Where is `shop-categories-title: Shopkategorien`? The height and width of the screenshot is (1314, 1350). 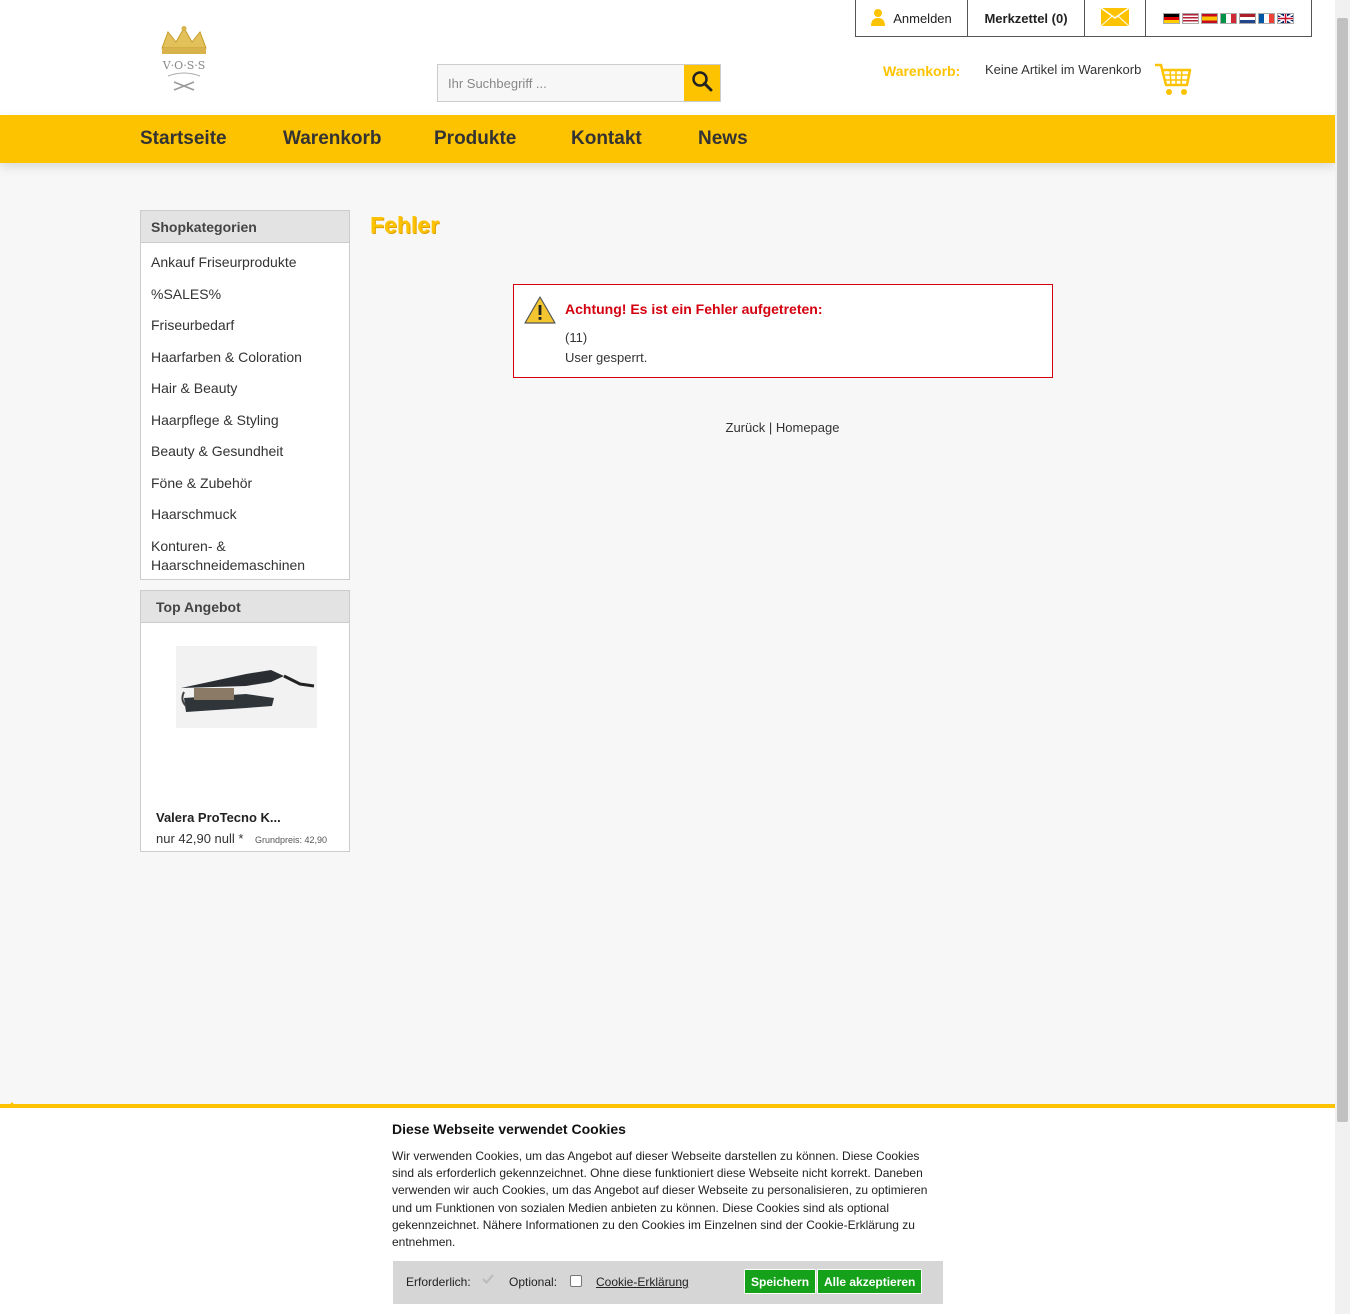
shop-categories-title: Shopkategorien is located at coordinates (245, 227).